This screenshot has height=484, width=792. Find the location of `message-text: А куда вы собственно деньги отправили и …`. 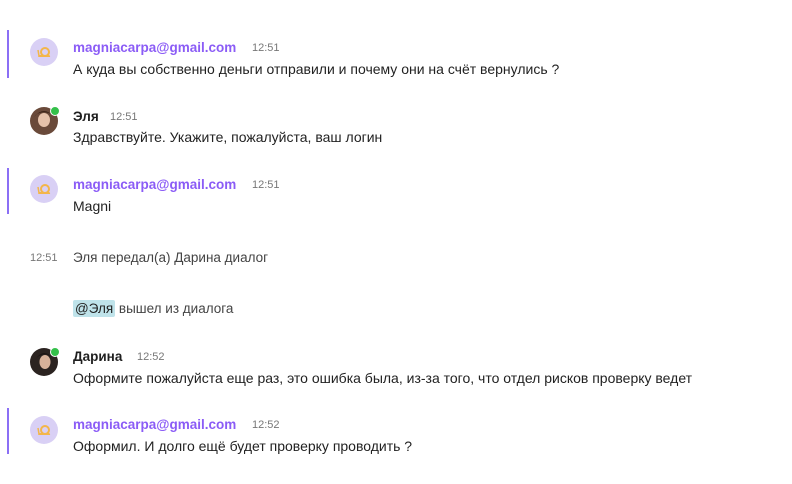

message-text: А куда вы собственно деньги отправили и … is located at coordinates (316, 69).